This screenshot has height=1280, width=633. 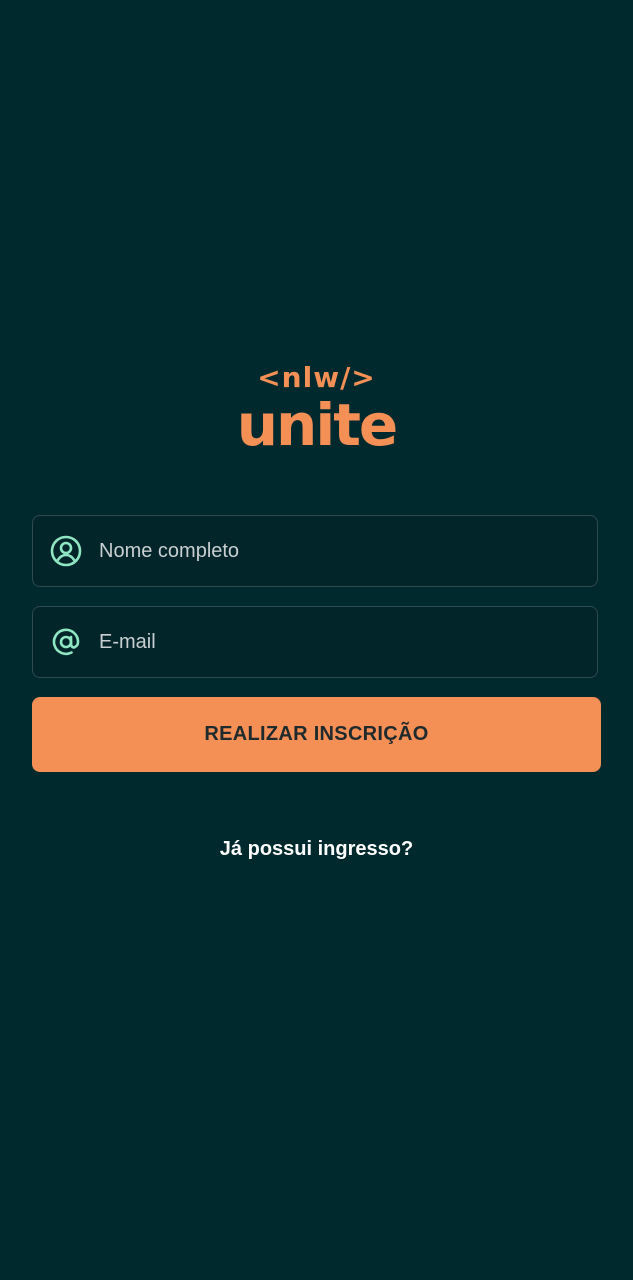 I want to click on user-circle-icon, so click(x=66, y=551).